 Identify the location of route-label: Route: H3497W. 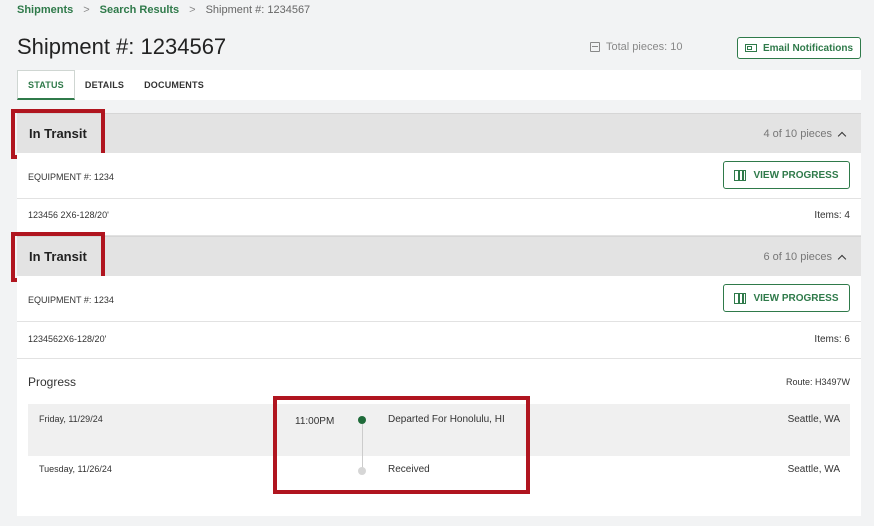
(817, 382).